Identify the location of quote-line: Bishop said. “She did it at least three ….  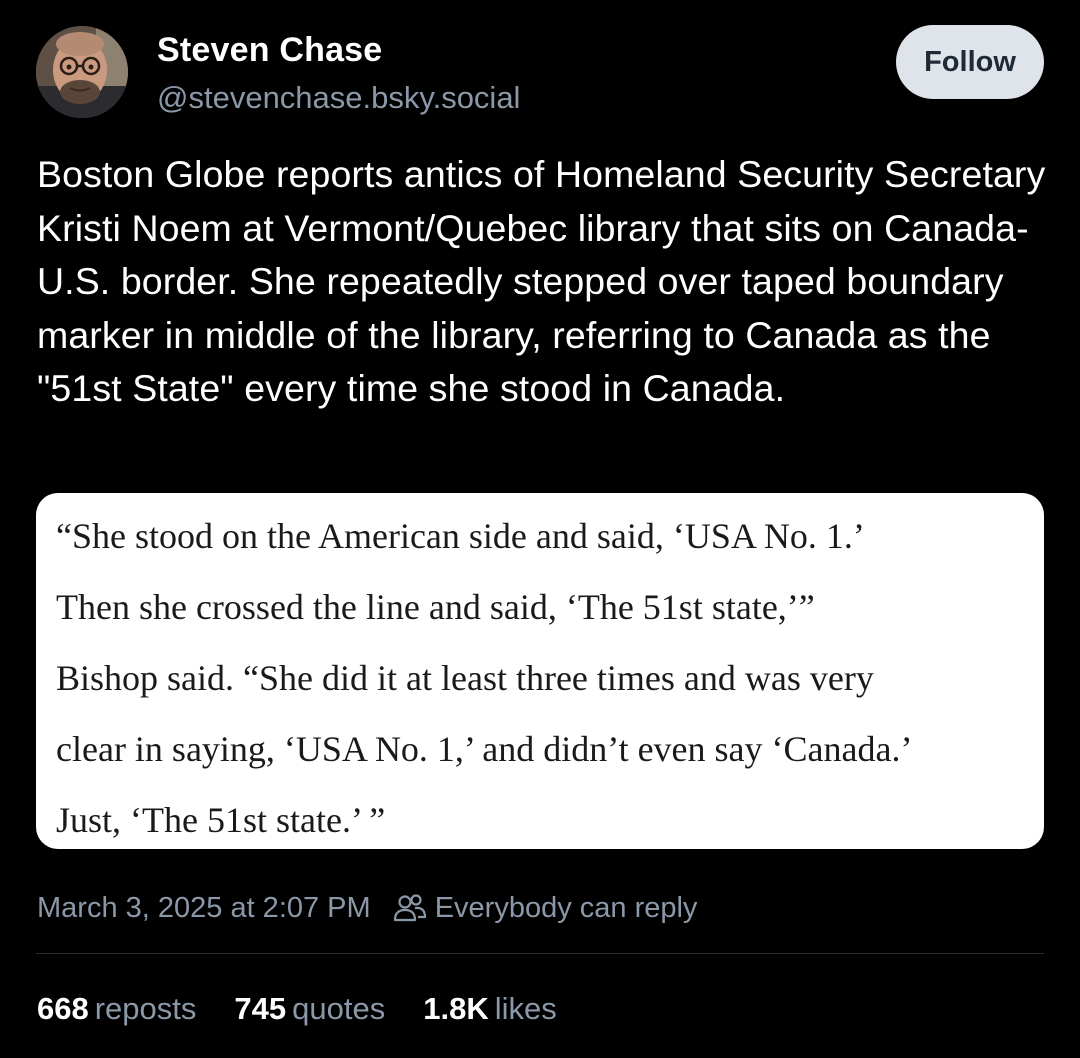
(465, 678).